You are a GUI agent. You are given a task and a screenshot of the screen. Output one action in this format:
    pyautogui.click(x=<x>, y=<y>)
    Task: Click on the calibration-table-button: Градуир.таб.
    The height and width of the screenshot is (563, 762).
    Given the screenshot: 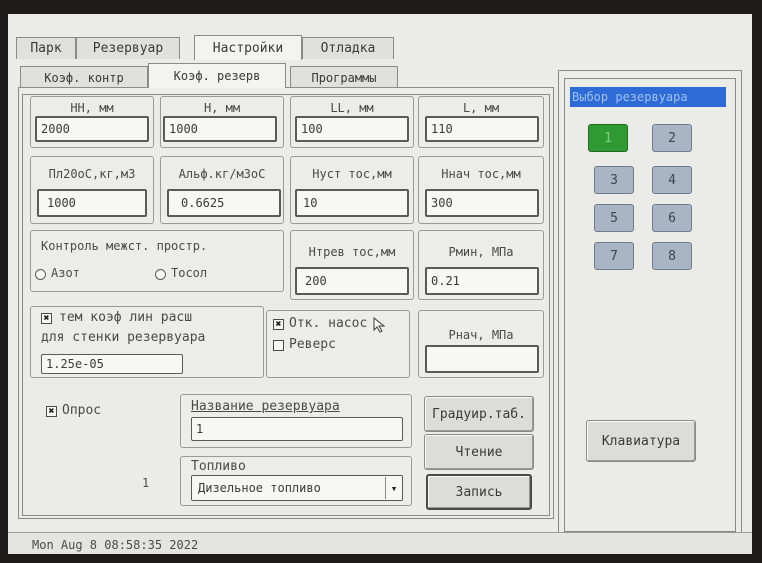 What is the action you would take?
    pyautogui.click(x=479, y=414)
    